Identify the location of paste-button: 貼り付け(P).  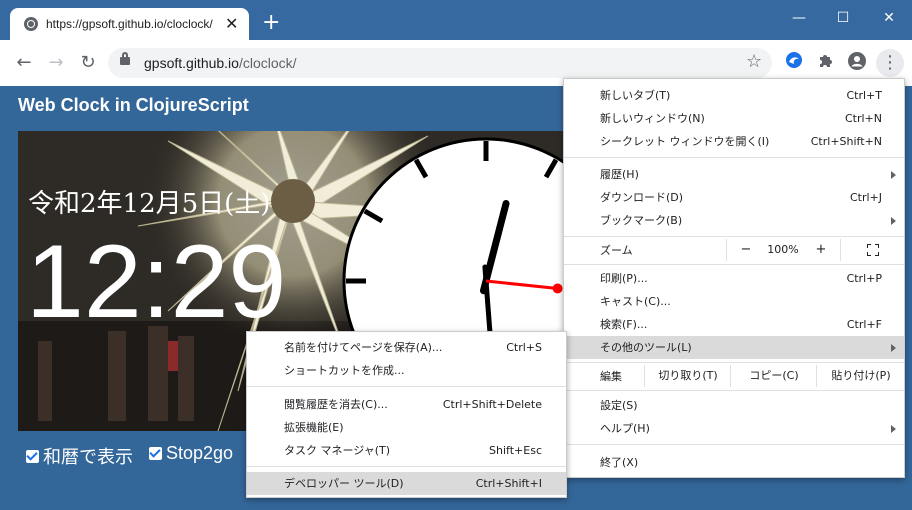
(860, 376).